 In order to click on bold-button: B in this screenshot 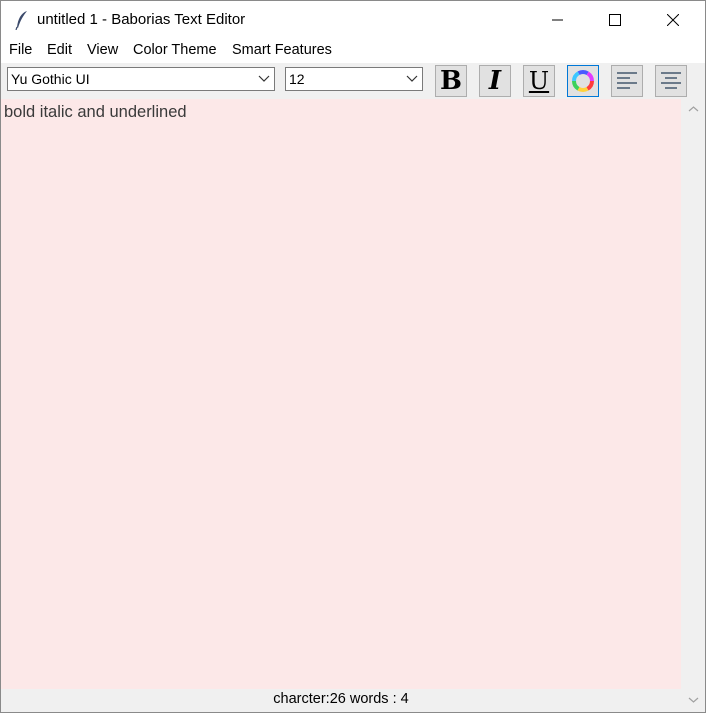, I will do `click(451, 81)`.